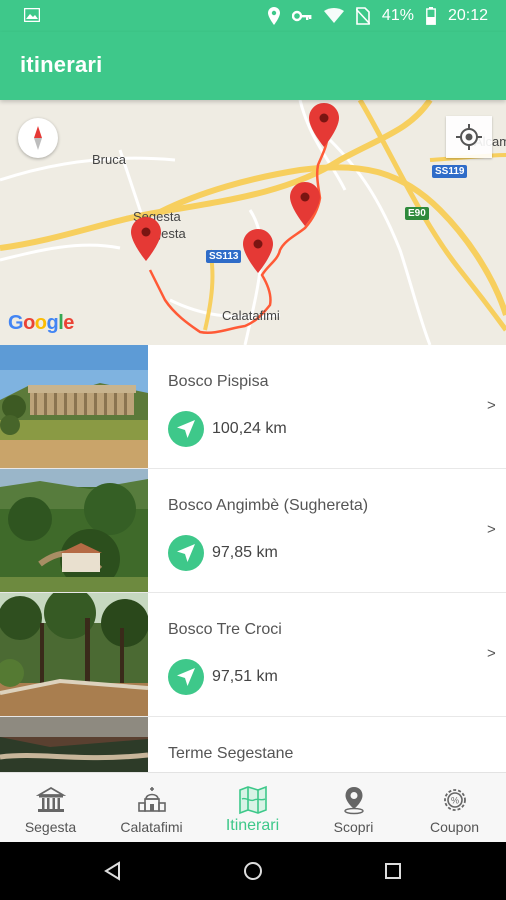 Image resolution: width=506 pixels, height=900 pixels. What do you see at coordinates (353, 827) in the screenshot?
I see `tab-label: Scopri` at bounding box center [353, 827].